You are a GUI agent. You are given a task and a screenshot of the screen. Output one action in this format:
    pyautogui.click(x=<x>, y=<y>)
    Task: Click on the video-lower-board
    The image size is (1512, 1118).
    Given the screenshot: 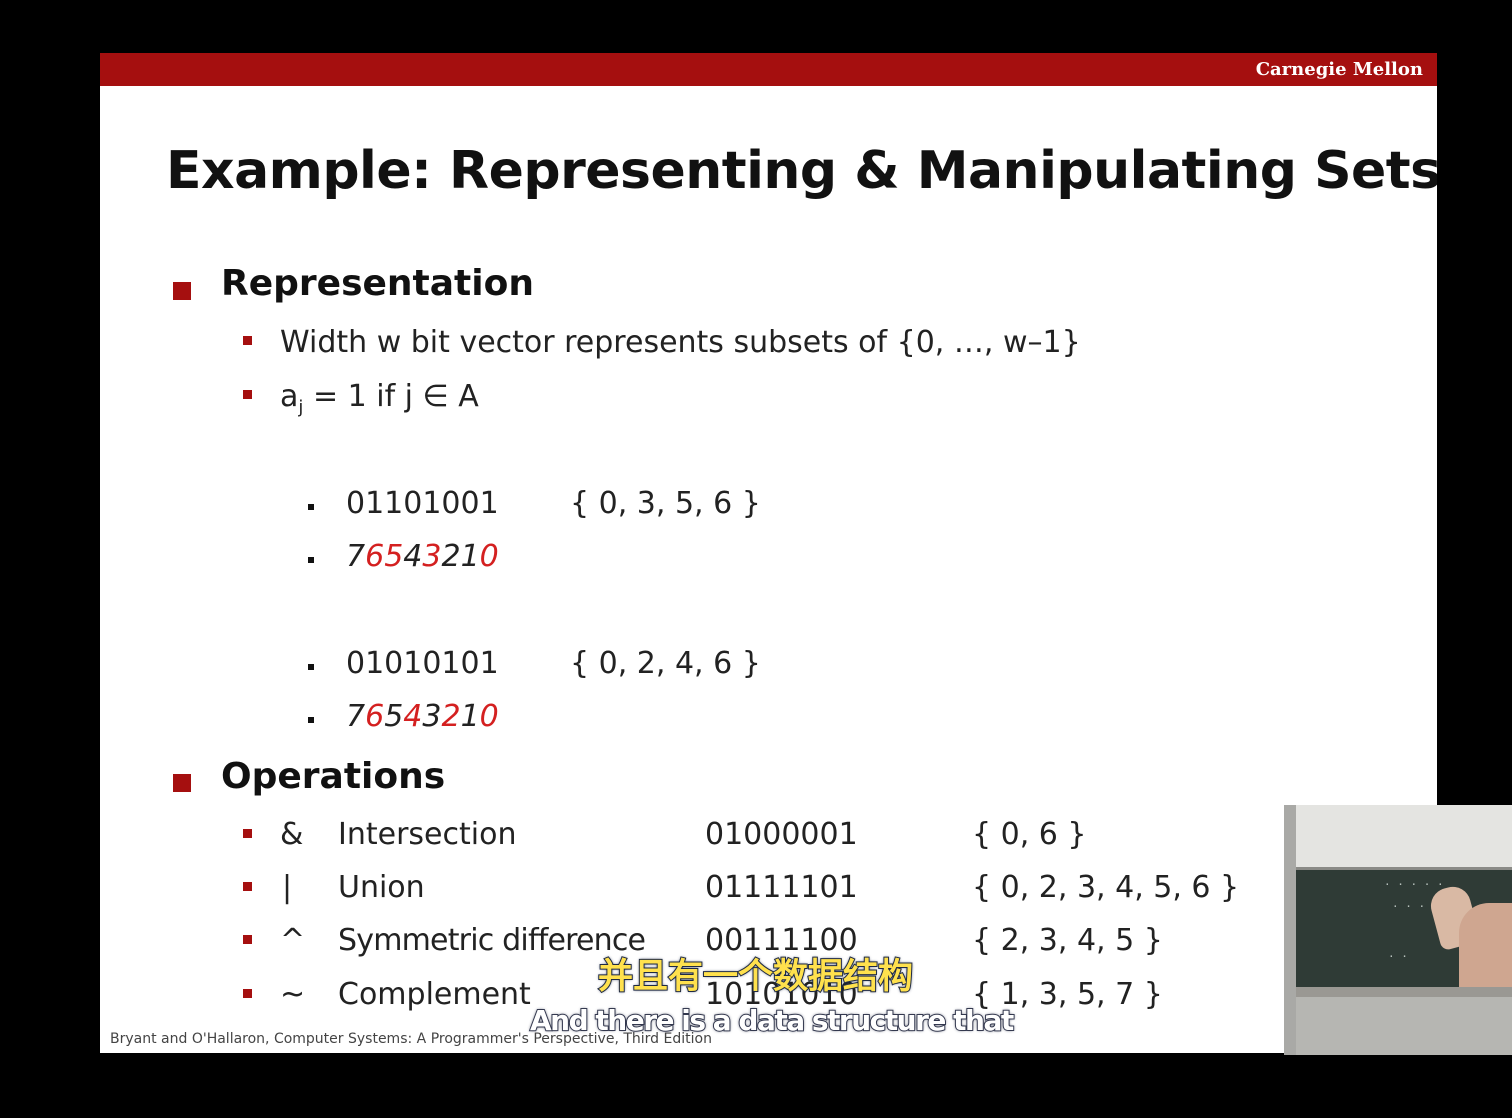 What is the action you would take?
    pyautogui.click(x=1402, y=1026)
    